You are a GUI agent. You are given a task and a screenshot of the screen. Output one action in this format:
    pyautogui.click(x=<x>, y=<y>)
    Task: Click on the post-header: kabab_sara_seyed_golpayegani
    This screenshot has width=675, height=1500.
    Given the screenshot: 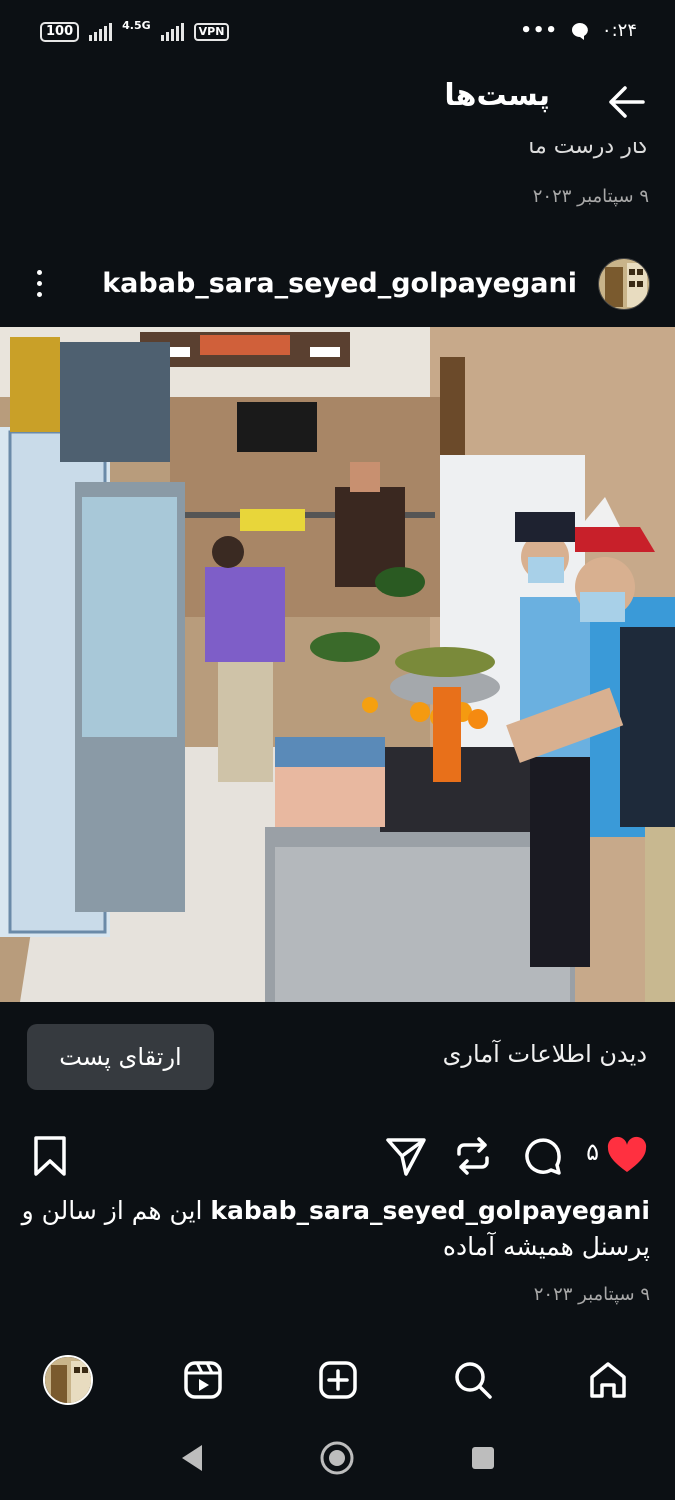 What is the action you would take?
    pyautogui.click(x=337, y=285)
    